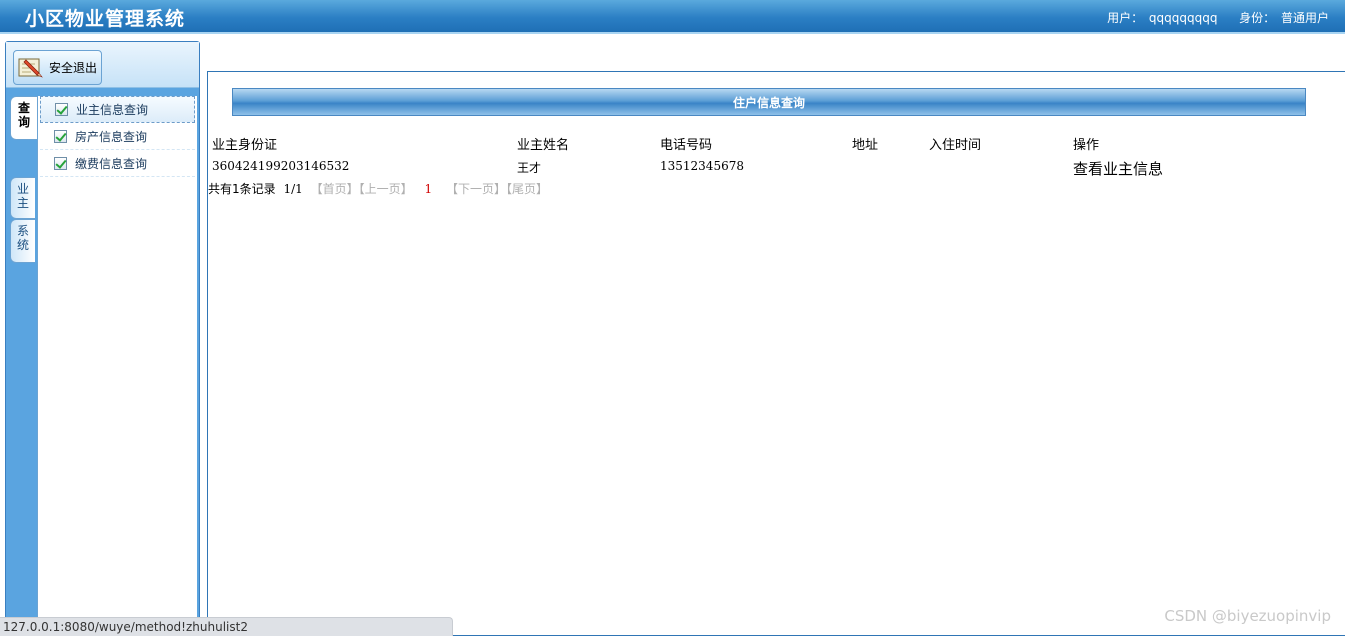 The height and width of the screenshot is (636, 1345). What do you see at coordinates (529, 168) in the screenshot?
I see `cell-name: 王才` at bounding box center [529, 168].